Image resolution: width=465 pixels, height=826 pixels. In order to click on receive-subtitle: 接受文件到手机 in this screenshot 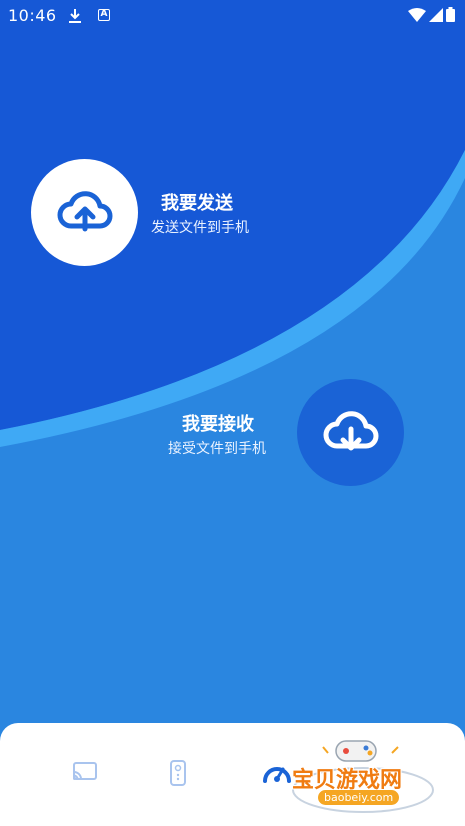, I will do `click(217, 449)`.